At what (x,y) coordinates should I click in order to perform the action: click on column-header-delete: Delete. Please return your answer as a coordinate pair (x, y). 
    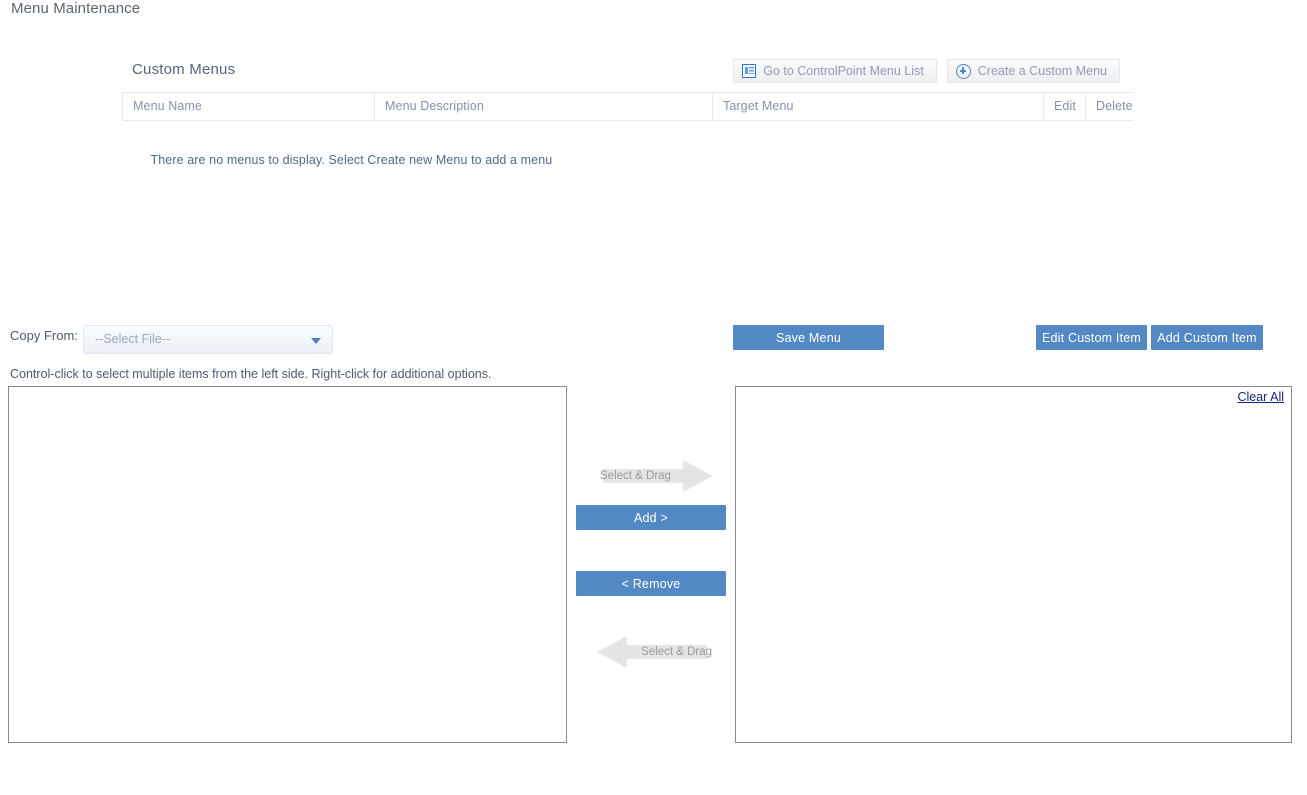
    Looking at the image, I should click on (1109, 106).